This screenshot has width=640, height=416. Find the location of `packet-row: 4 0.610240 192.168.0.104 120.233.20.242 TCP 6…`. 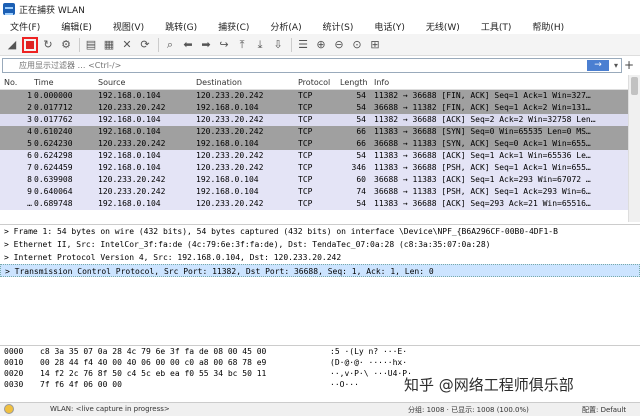

packet-row: 4 0.610240 192.168.0.104 120.233.20.242 TCP 6… is located at coordinates (314, 132).